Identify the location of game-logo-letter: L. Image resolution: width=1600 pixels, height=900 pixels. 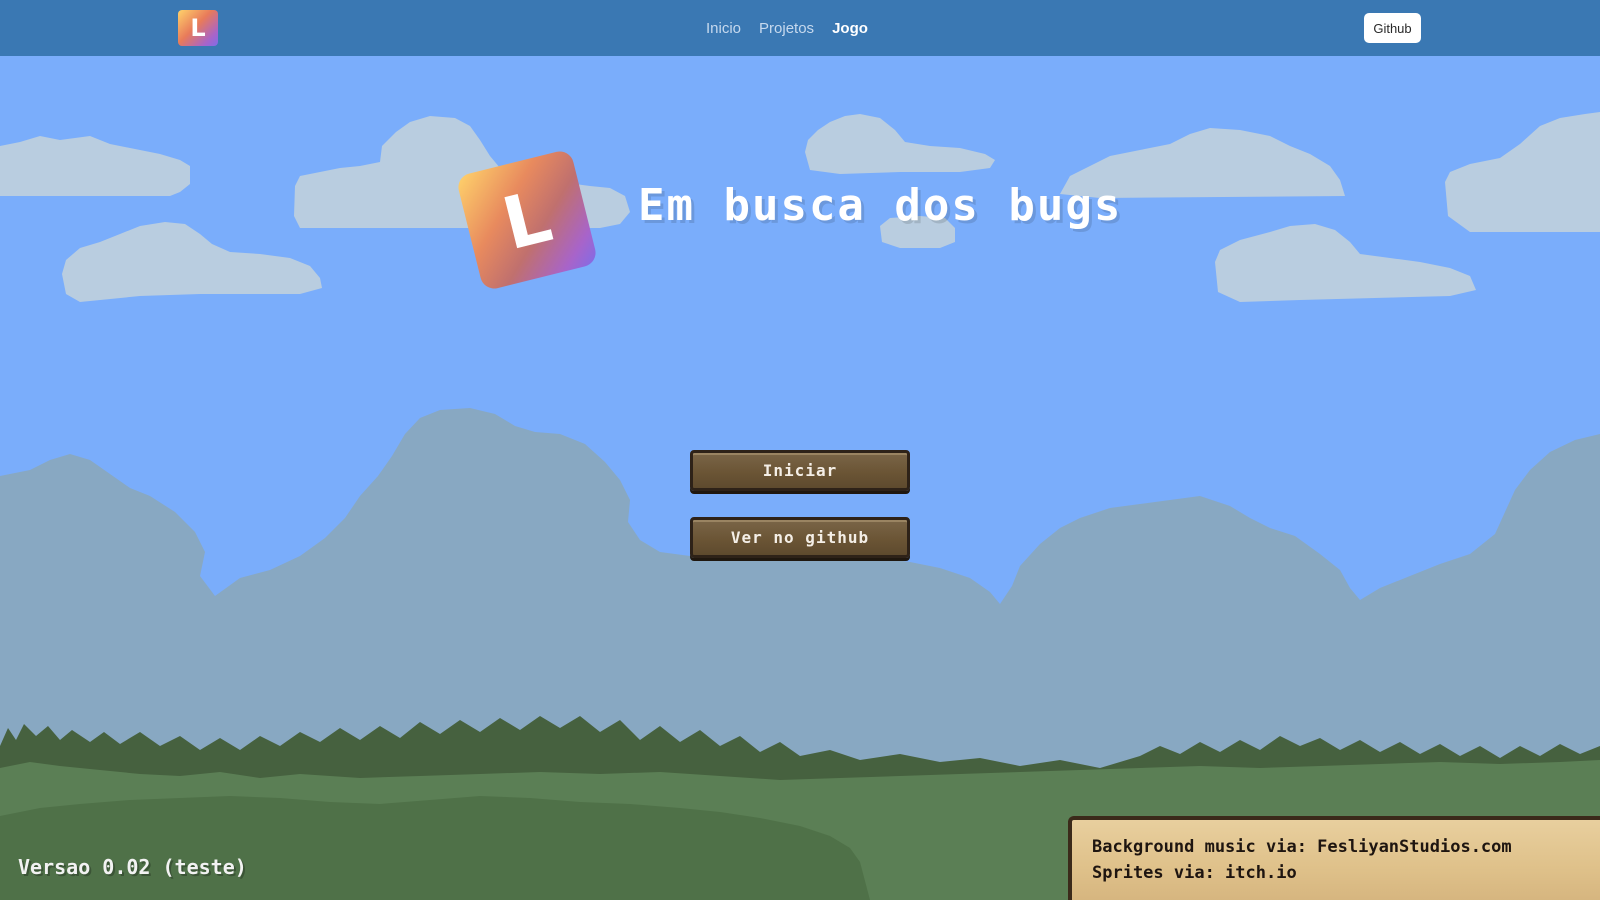
(527, 220).